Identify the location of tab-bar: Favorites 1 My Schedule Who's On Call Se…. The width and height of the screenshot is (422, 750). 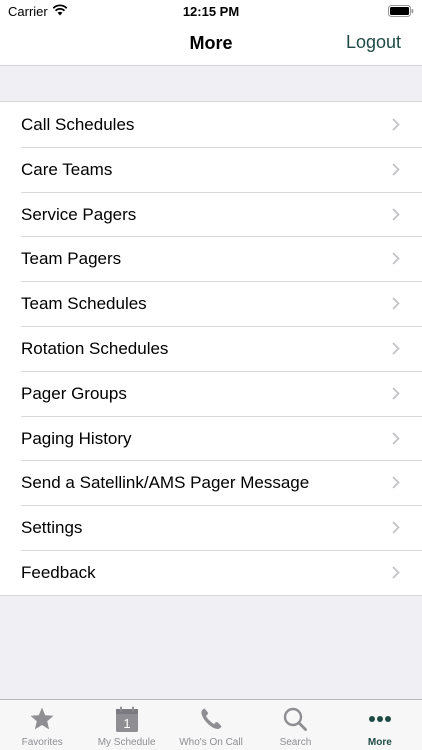
(211, 724).